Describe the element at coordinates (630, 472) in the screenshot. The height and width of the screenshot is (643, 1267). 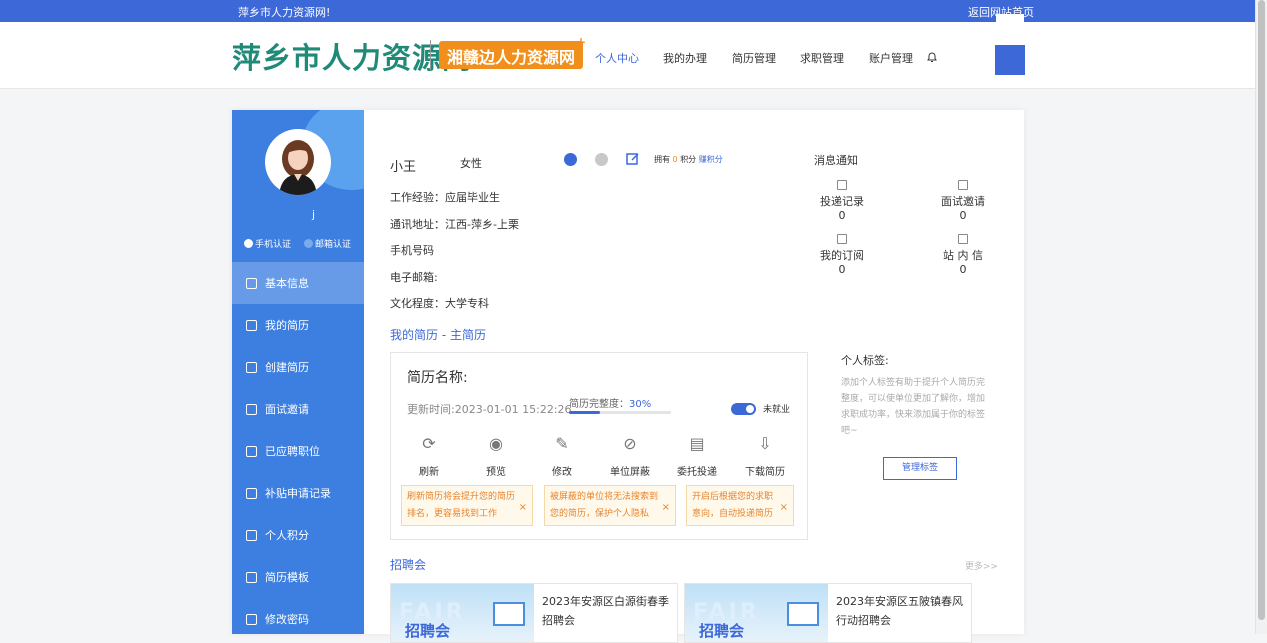
I see `action-label: 单位屏蔽` at that location.